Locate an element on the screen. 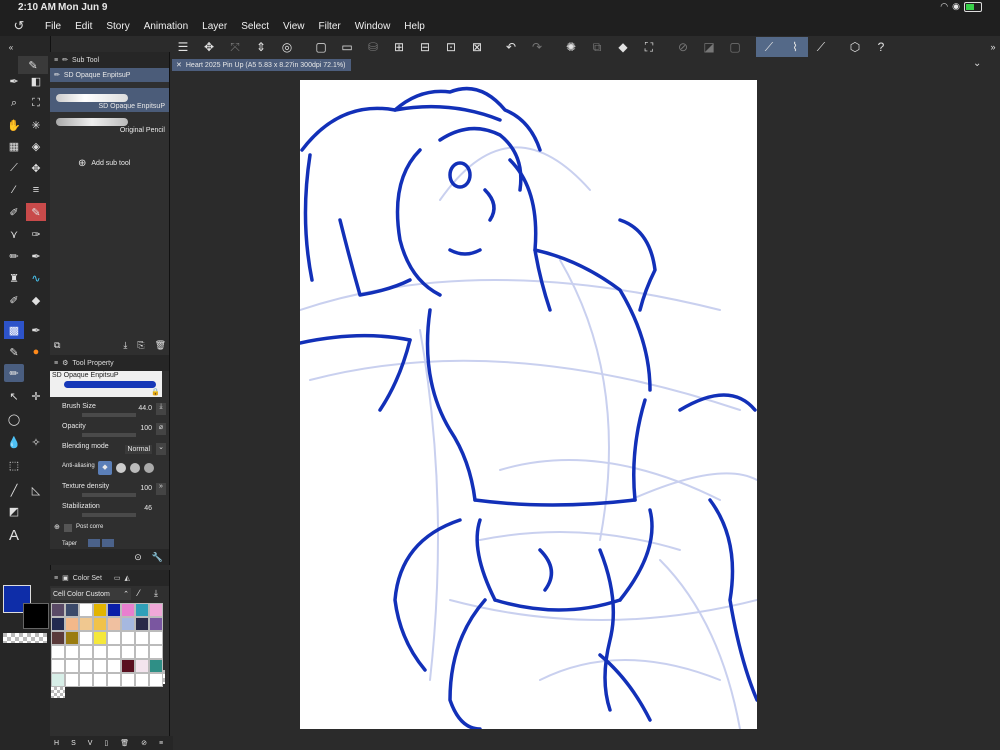 This screenshot has height=750, width=1000. active-pencil-icon: ✏ is located at coordinates (14, 373).